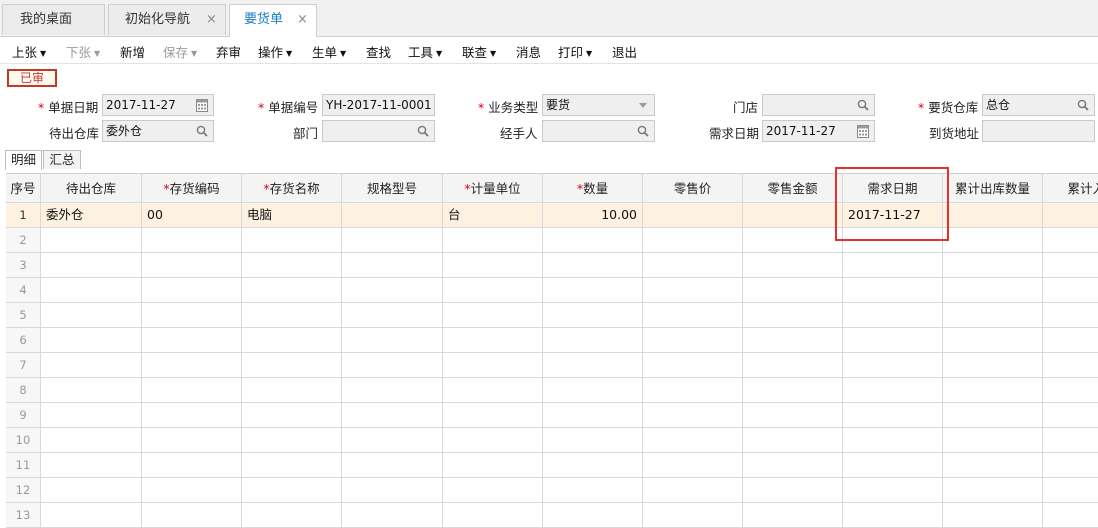 This screenshot has width=1098, height=528. I want to click on cell-item-code: 00, so click(192, 215).